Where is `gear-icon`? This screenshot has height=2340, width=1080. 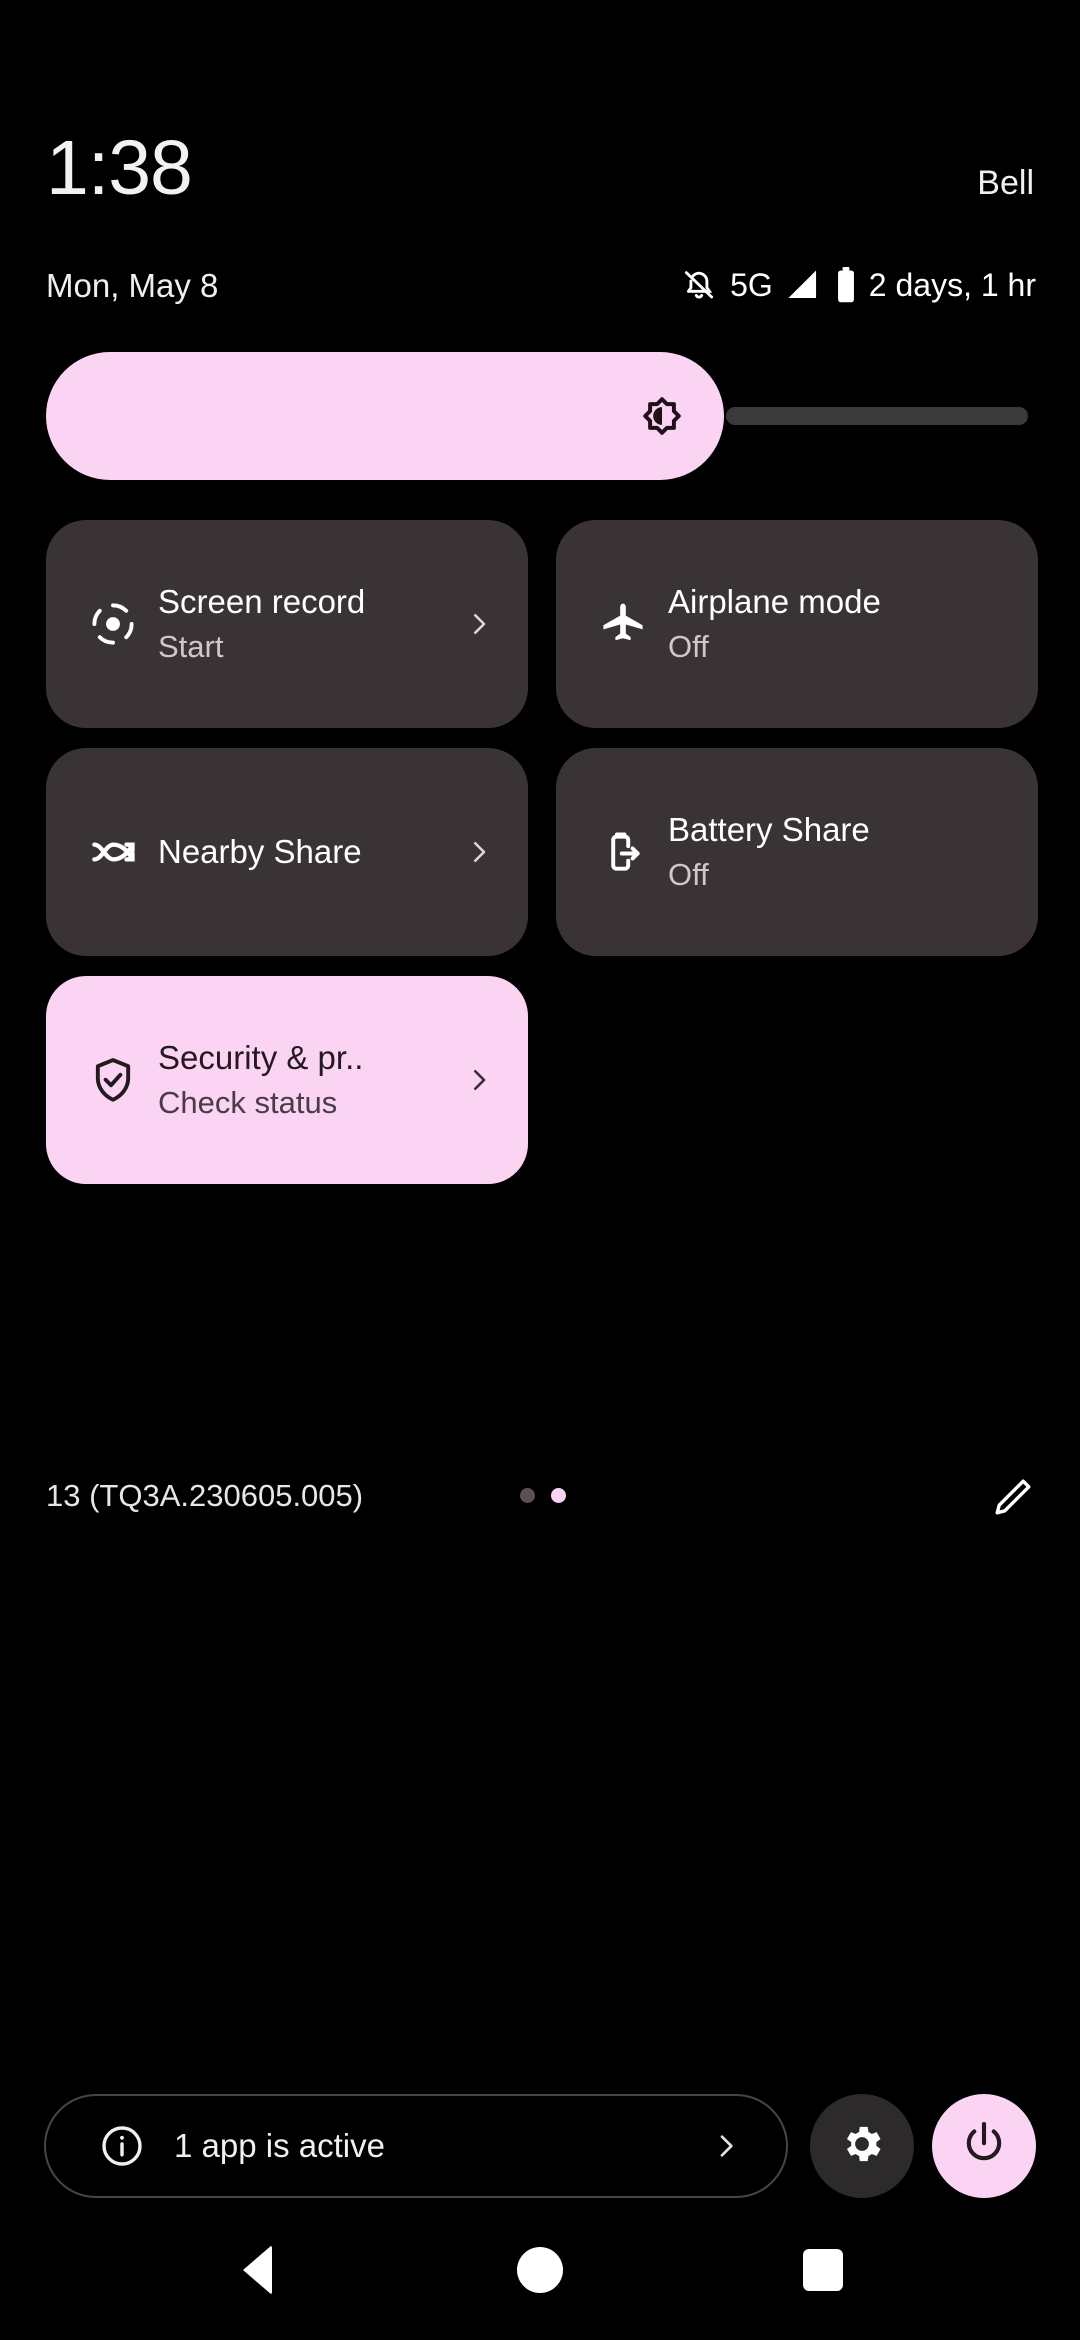 gear-icon is located at coordinates (862, 2146).